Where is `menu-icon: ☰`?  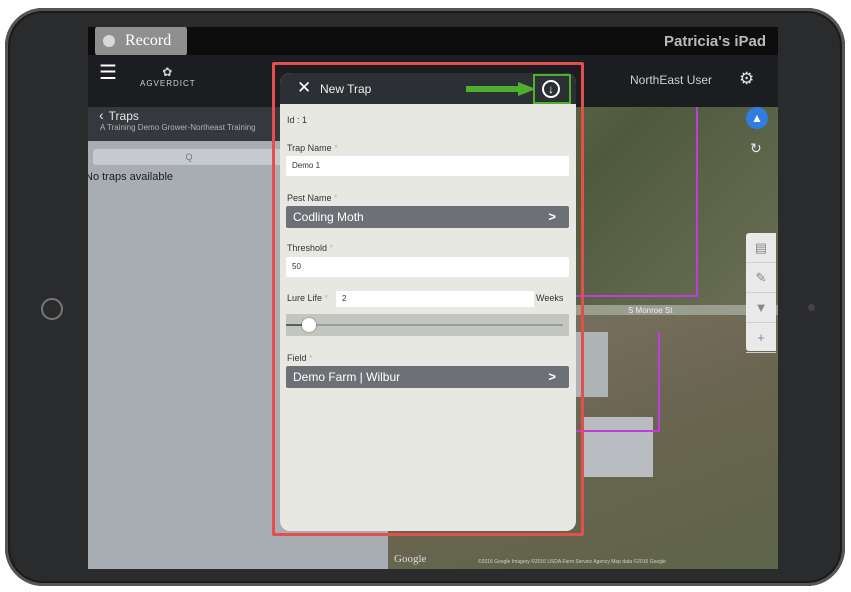 menu-icon: ☰ is located at coordinates (108, 73).